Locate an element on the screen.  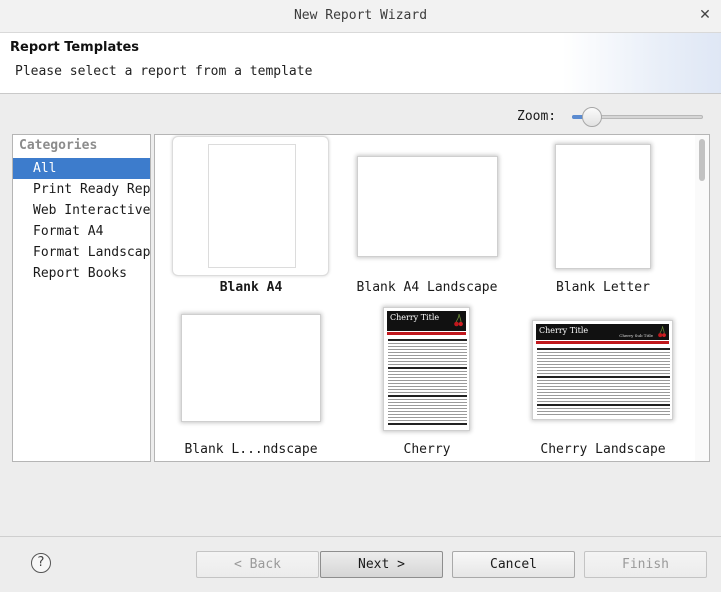
category-item-print-ready: Print Ready Reports is located at coordinates (81, 189).